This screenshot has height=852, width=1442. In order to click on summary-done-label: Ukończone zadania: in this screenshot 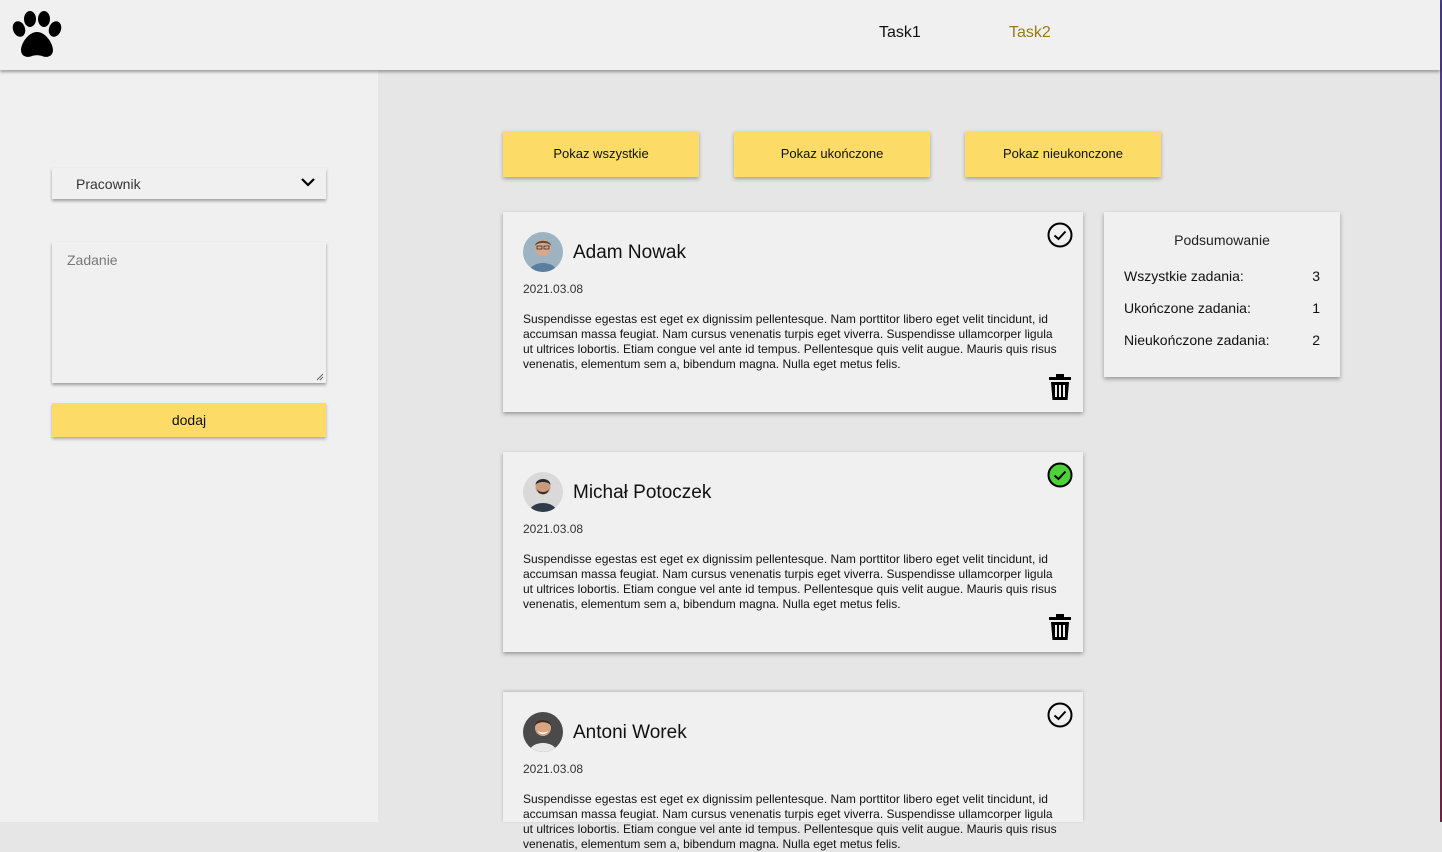, I will do `click(1187, 308)`.